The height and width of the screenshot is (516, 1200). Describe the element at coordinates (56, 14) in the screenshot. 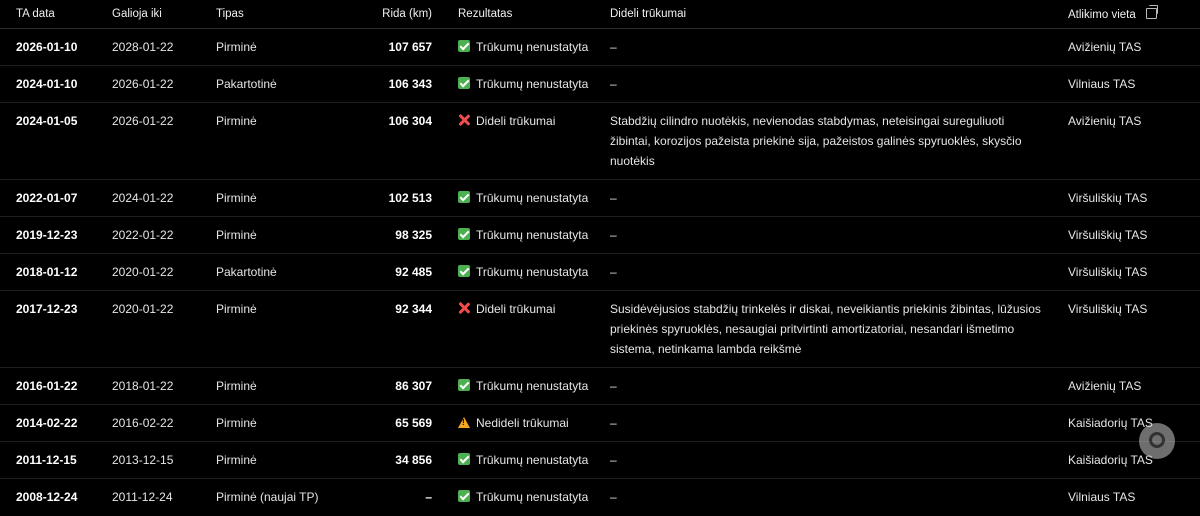

I see `header-date: TA data` at that location.